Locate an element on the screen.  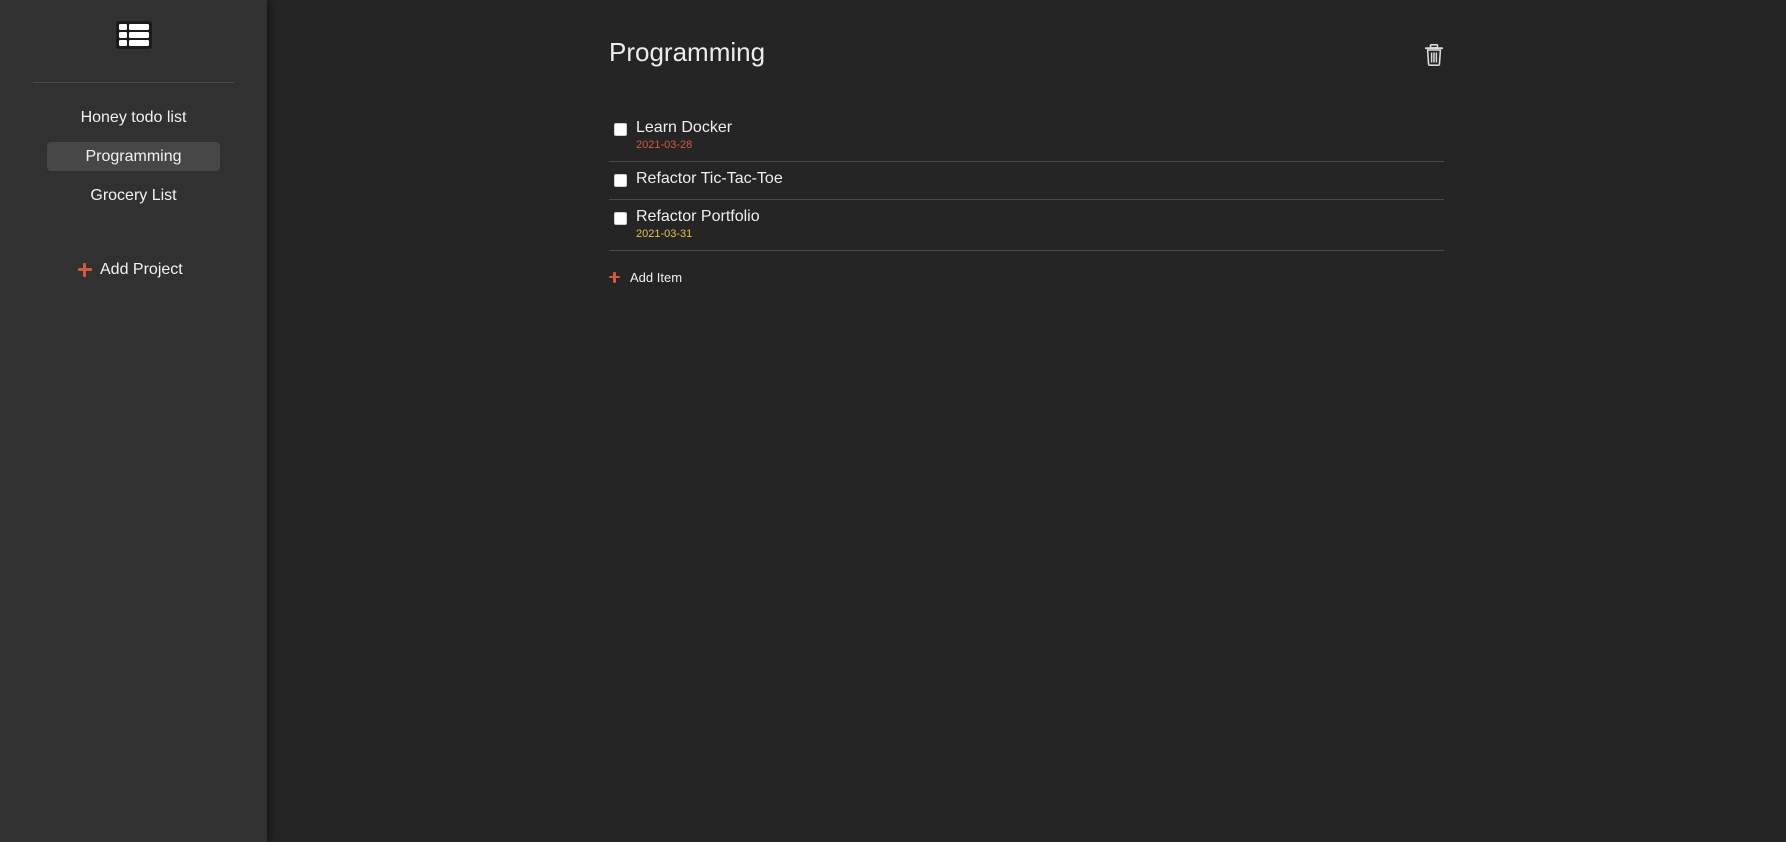
page-title: Programming is located at coordinates (687, 52).